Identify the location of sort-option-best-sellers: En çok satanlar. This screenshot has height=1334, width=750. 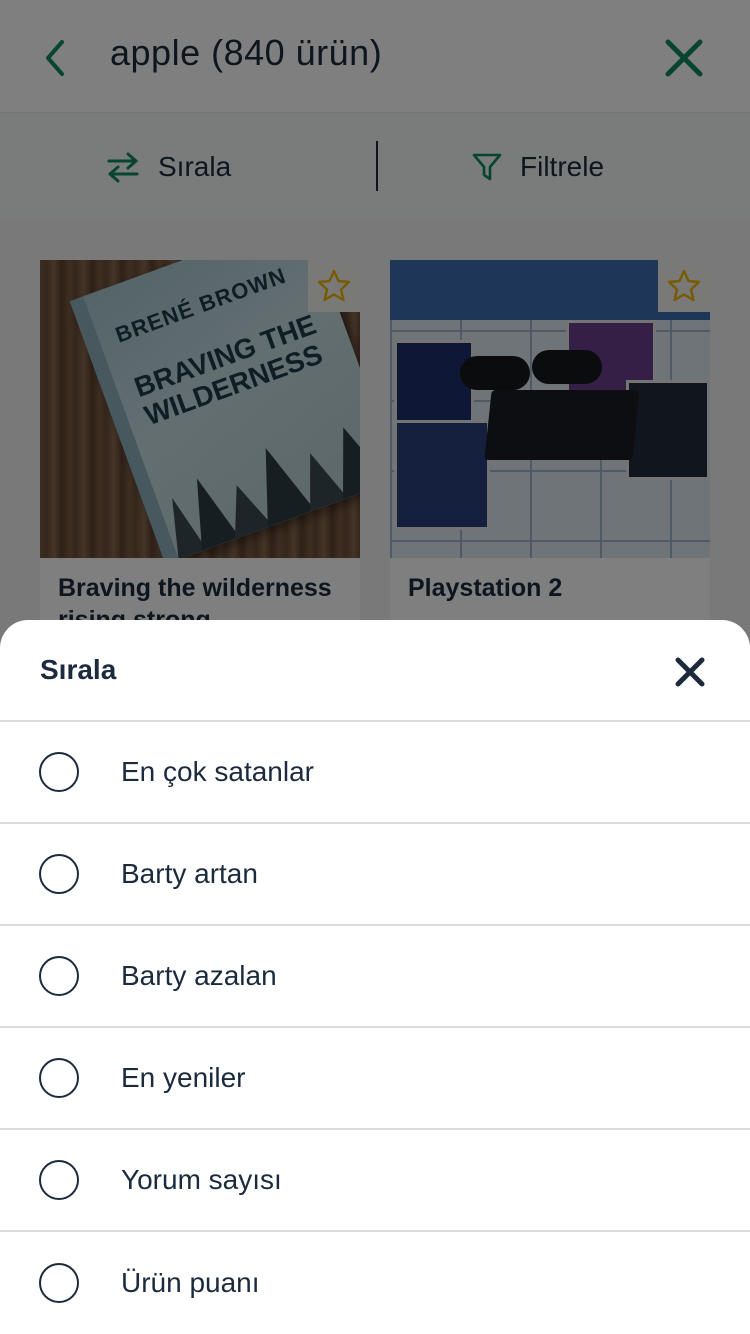
(375, 773).